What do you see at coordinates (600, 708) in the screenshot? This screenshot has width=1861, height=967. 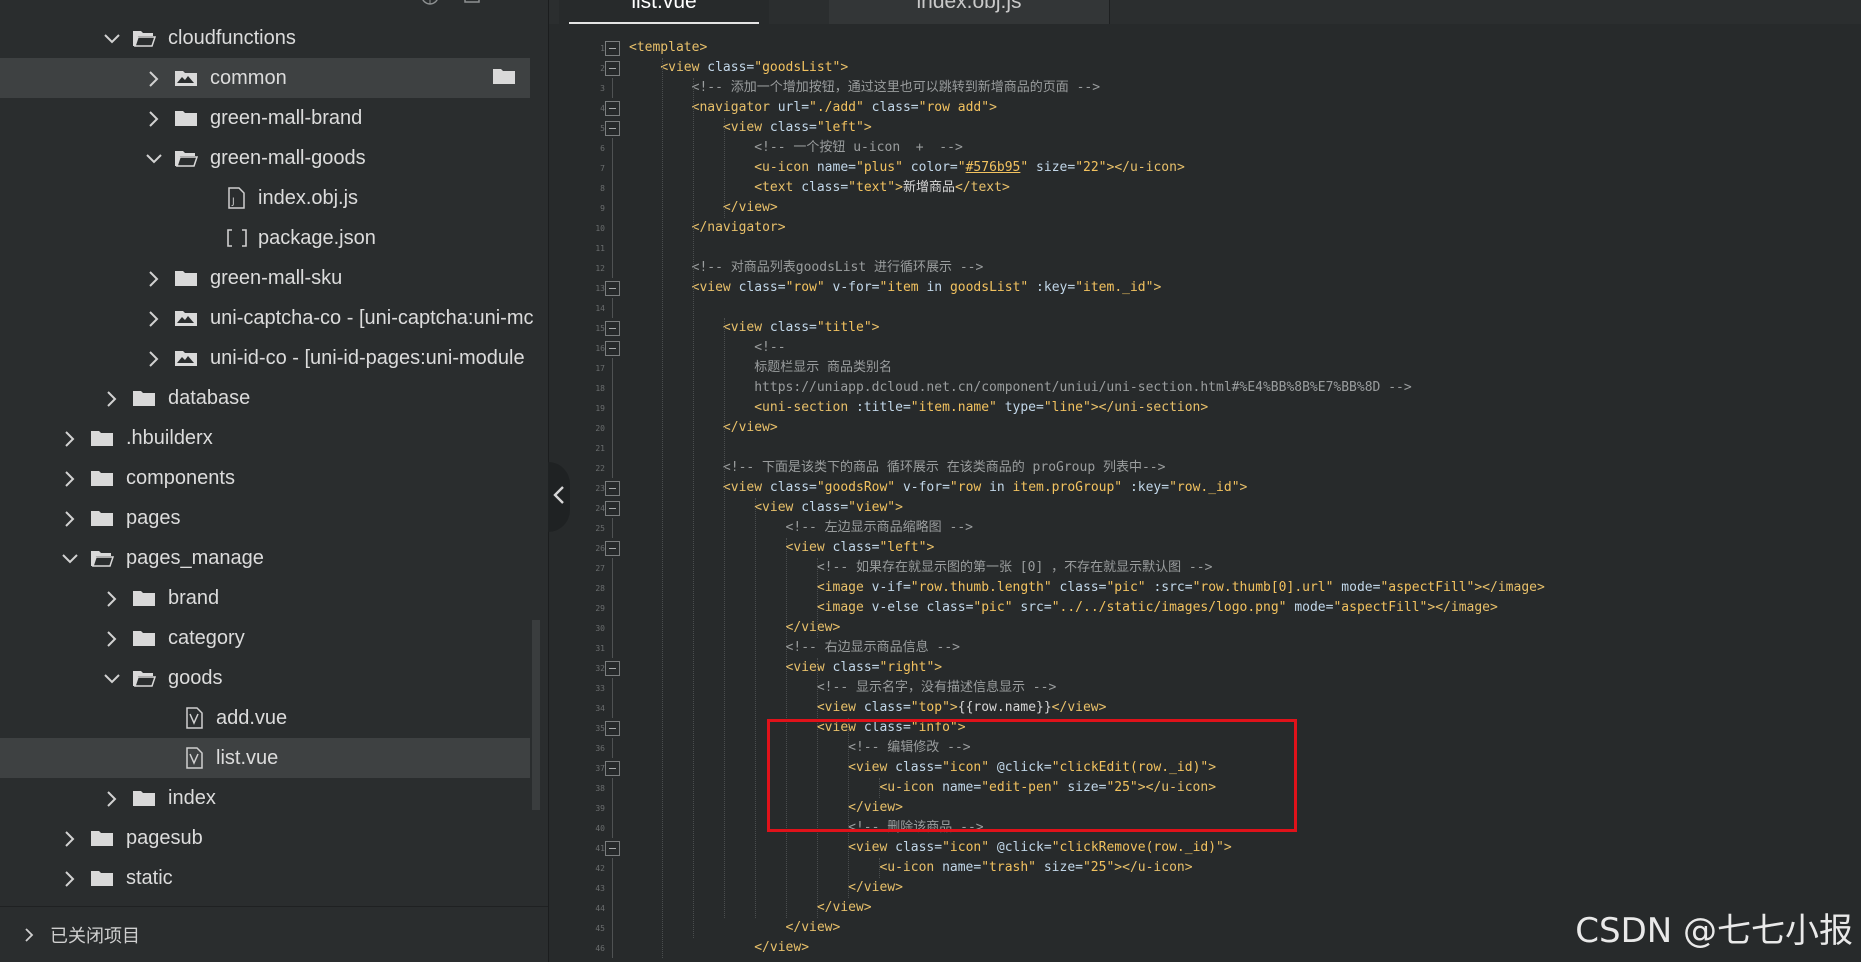 I see `line-number: 34` at bounding box center [600, 708].